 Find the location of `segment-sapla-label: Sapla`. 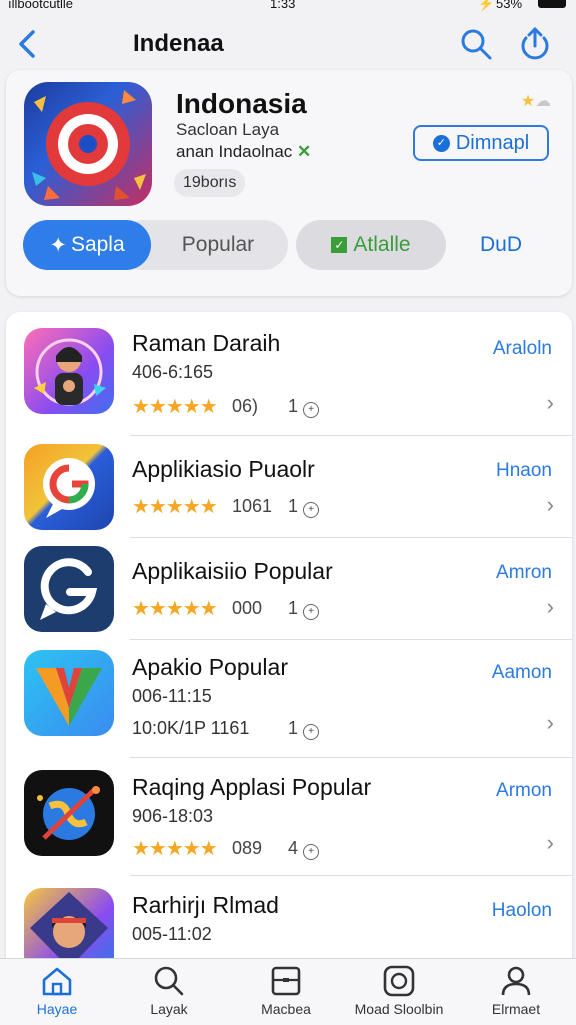

segment-sapla-label: Sapla is located at coordinates (97, 244).